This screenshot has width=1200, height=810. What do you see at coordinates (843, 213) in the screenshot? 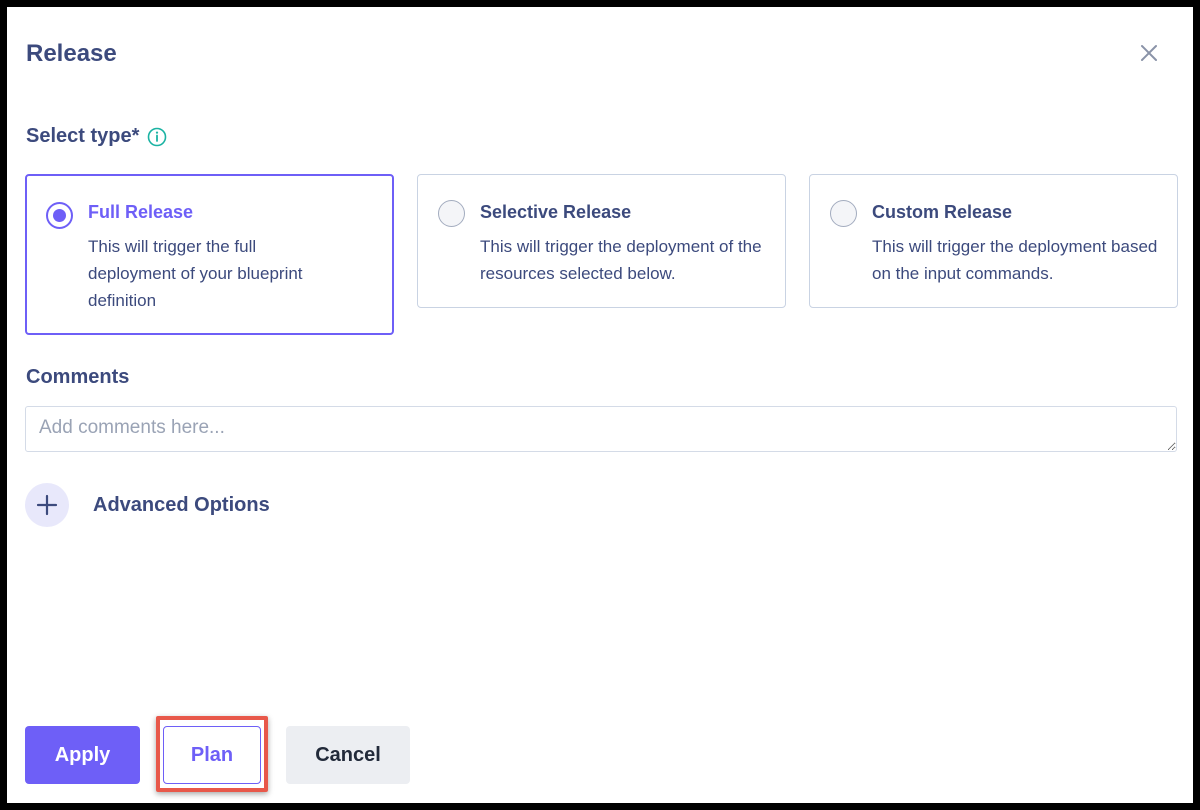
I see `radio-custom-release` at bounding box center [843, 213].